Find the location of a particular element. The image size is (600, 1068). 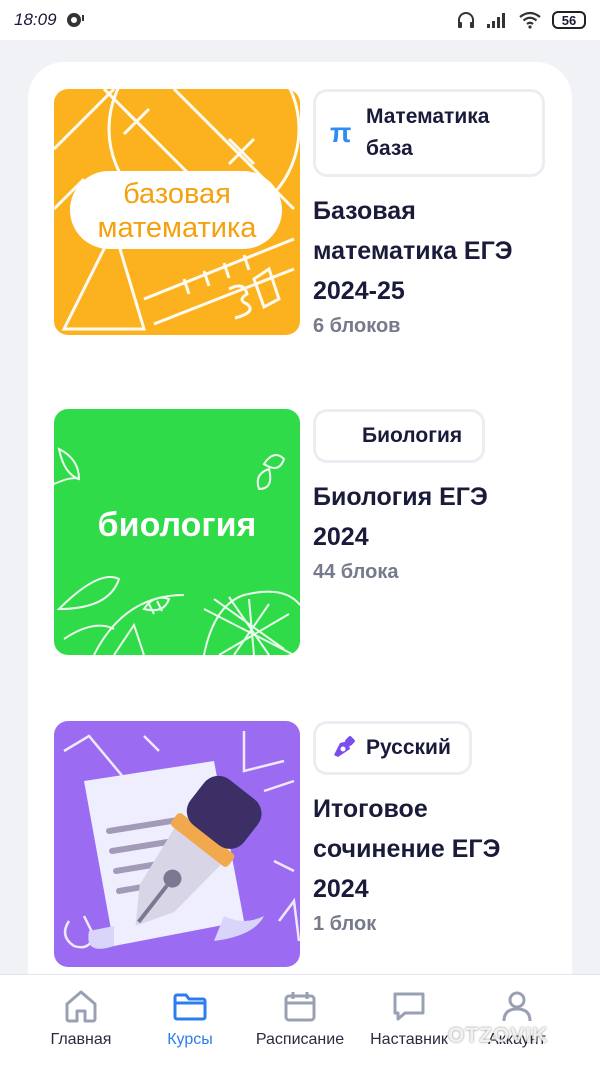

subject-tag-label-line1: Математика is located at coordinates (428, 116).